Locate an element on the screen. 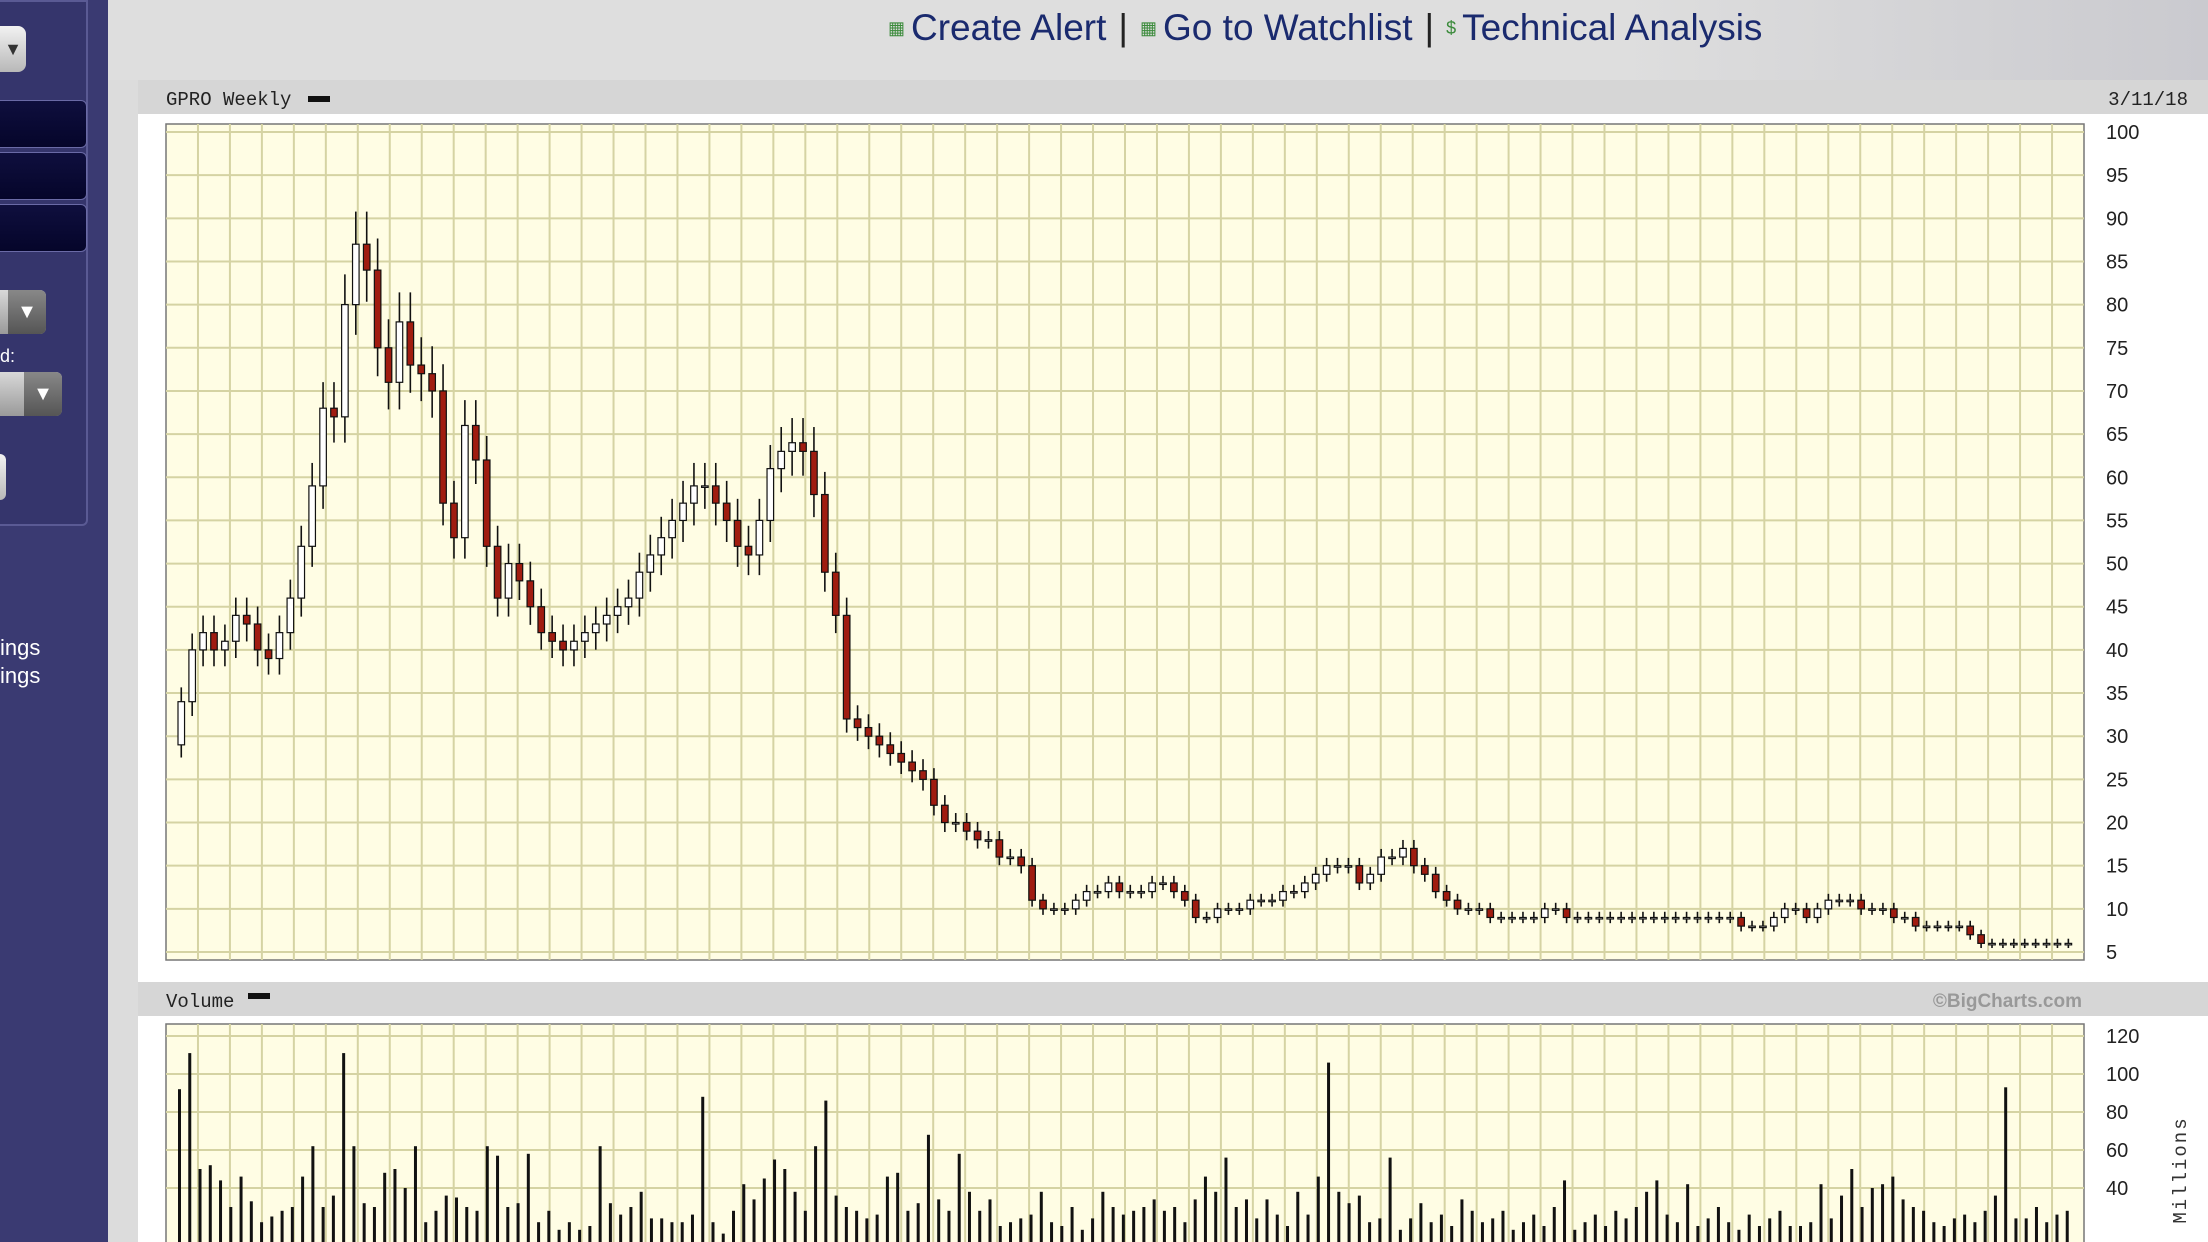 The image size is (2208, 1242). sidebar-button-partial is located at coordinates (3, 477).